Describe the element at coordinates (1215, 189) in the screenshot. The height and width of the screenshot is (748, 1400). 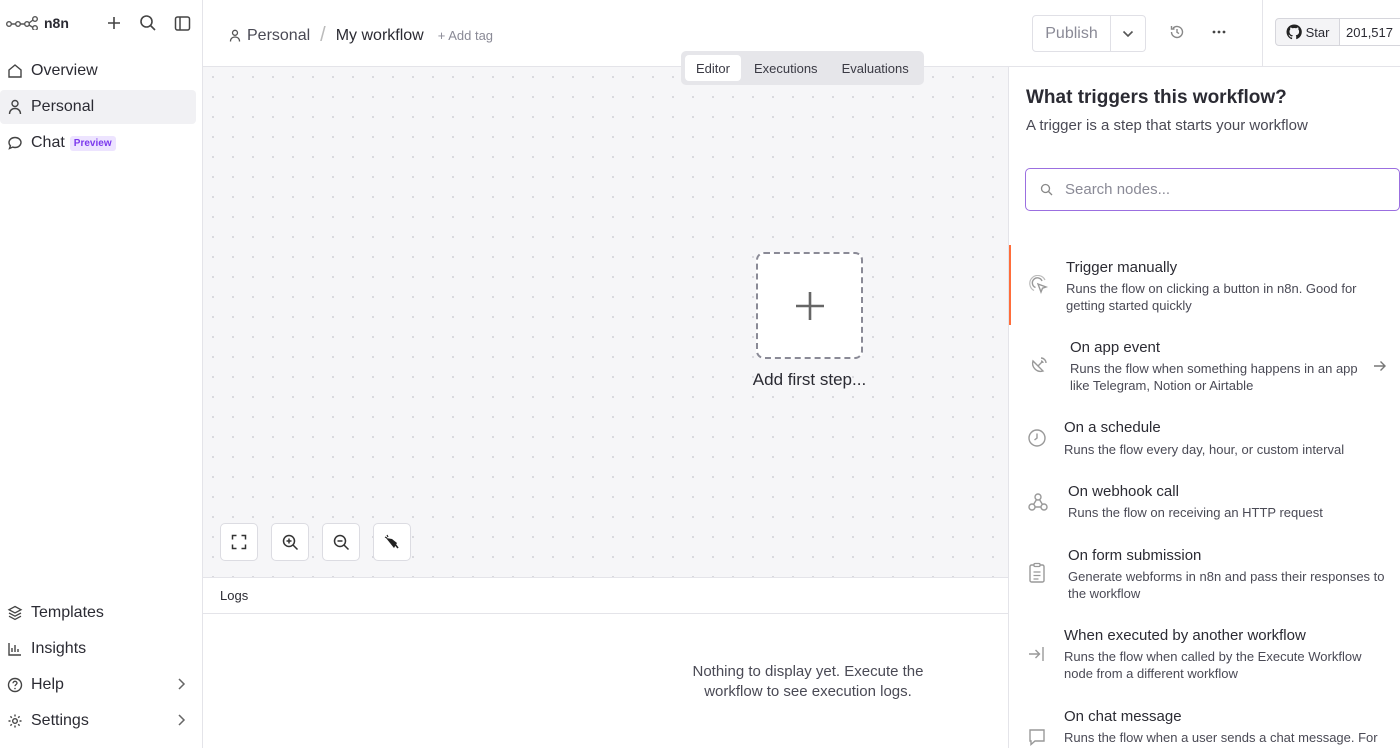
I see `search-nodes-input` at that location.